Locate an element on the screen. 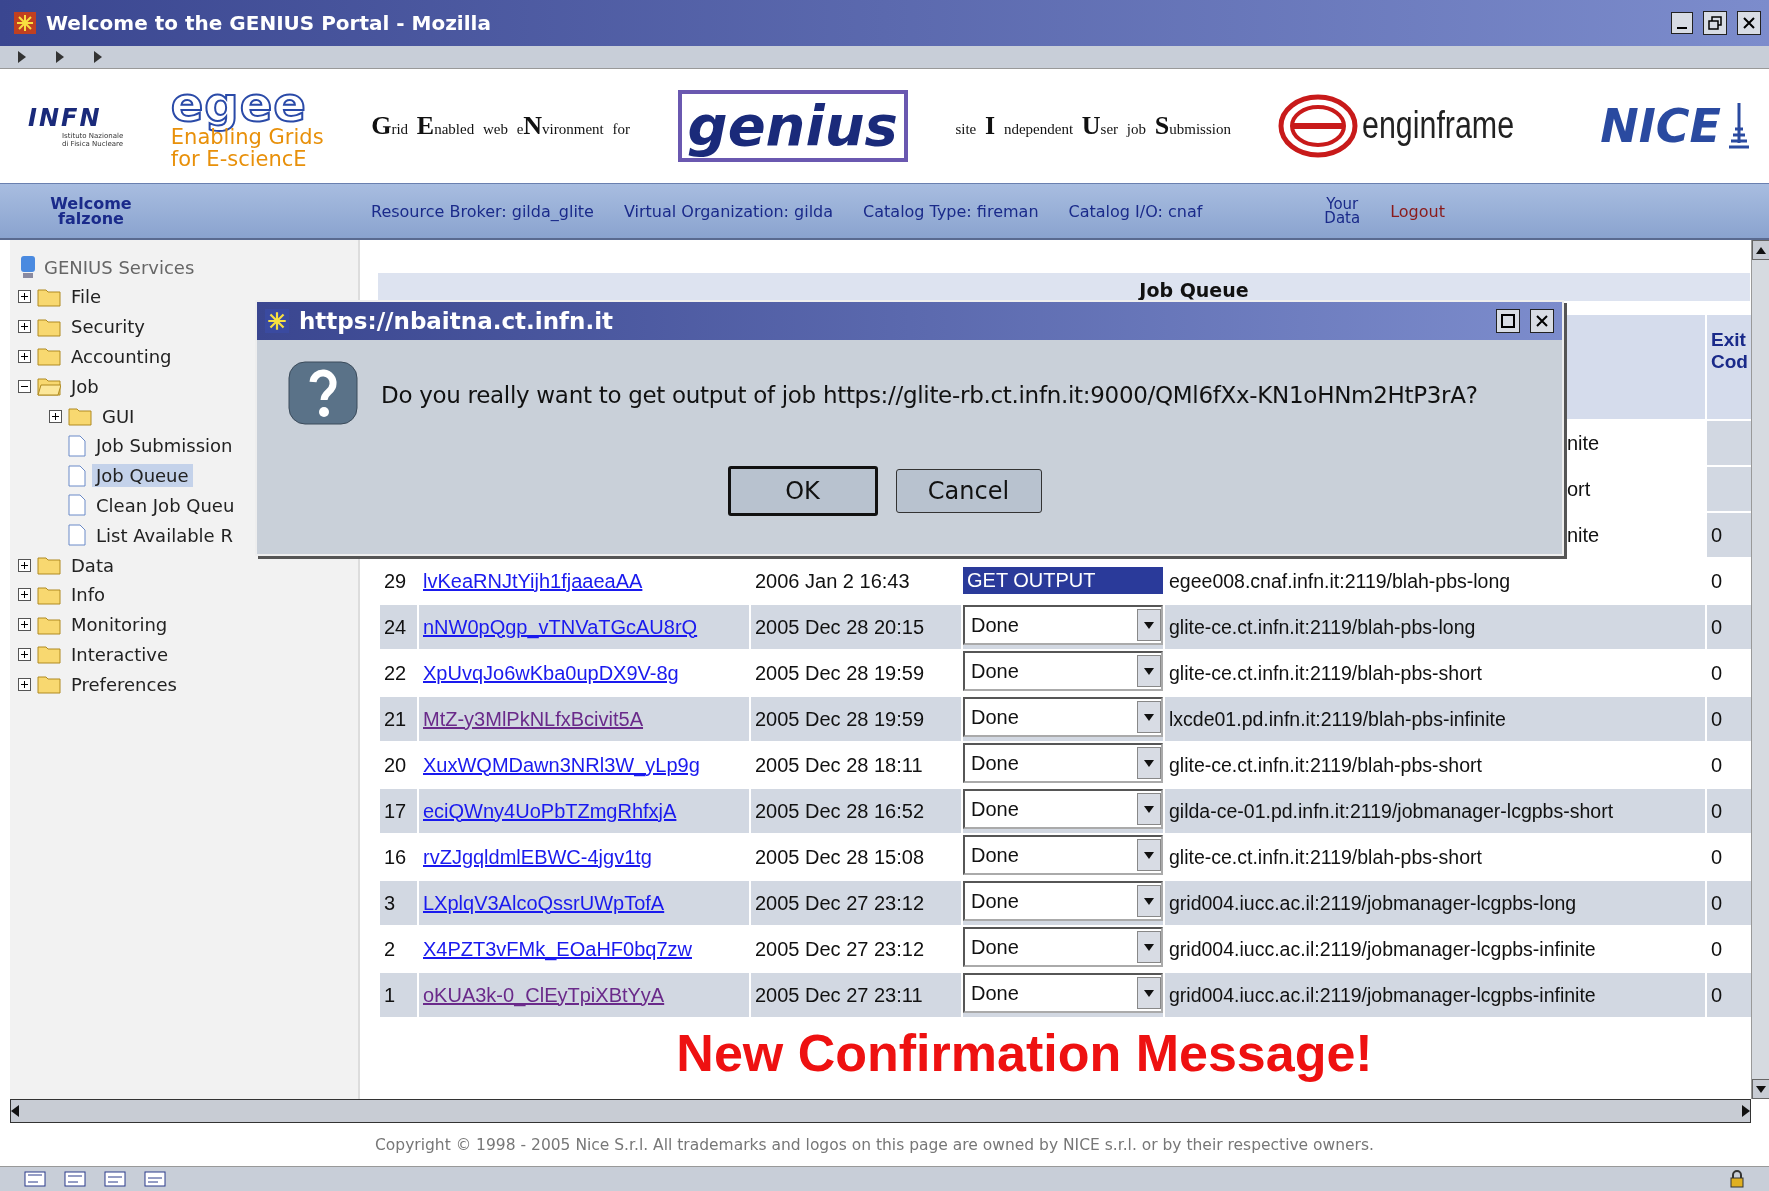 The height and width of the screenshot is (1191, 1769). nav-link: Resource Broker: gilda_glite is located at coordinates (482, 211).